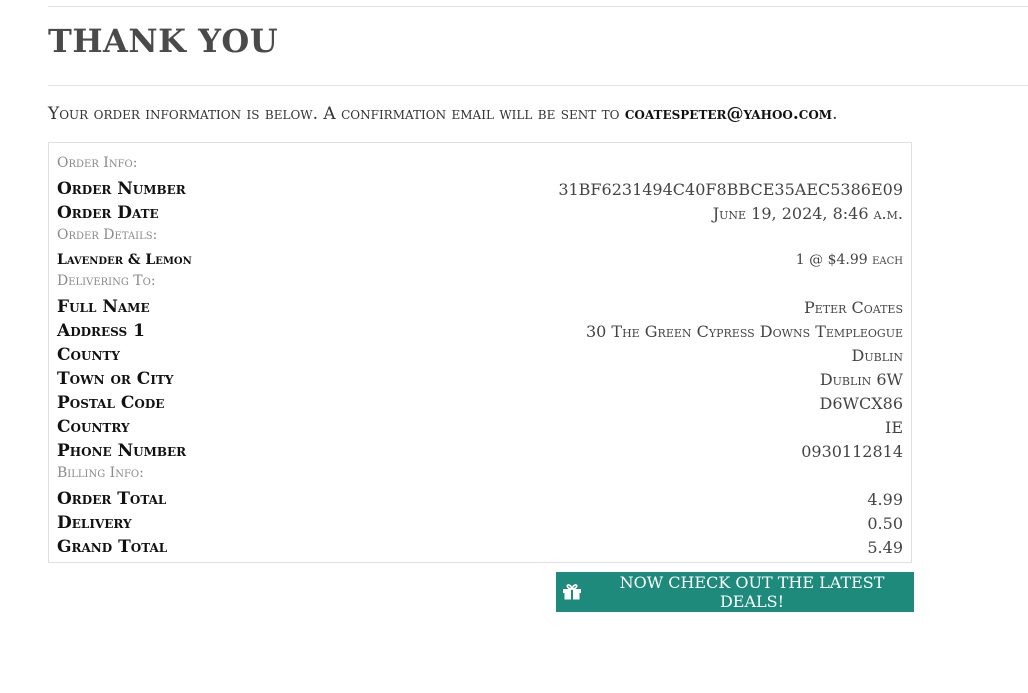  Describe the element at coordinates (480, 523) in the screenshot. I see `delivery-row: Delivery 0.50` at that location.